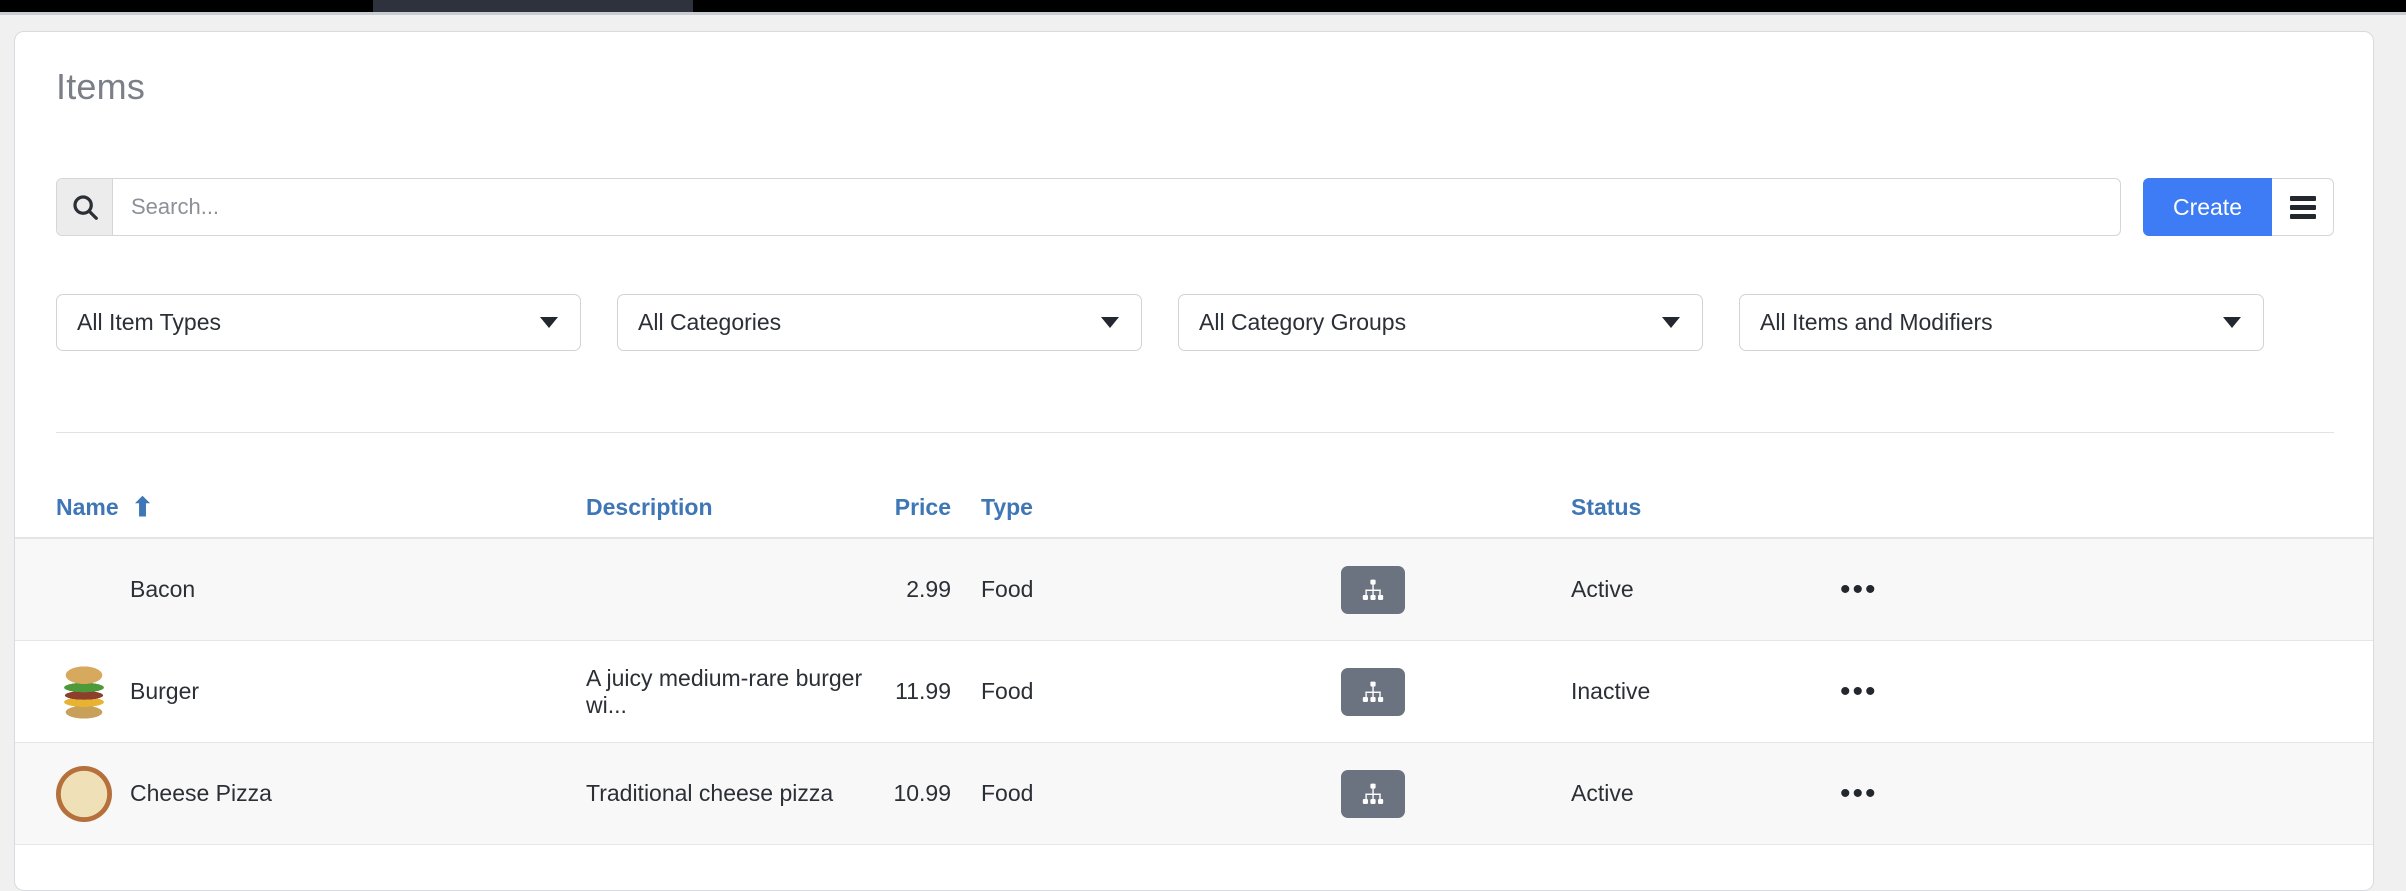 The height and width of the screenshot is (891, 2406). What do you see at coordinates (913, 507) in the screenshot?
I see `column-header-price: Price` at bounding box center [913, 507].